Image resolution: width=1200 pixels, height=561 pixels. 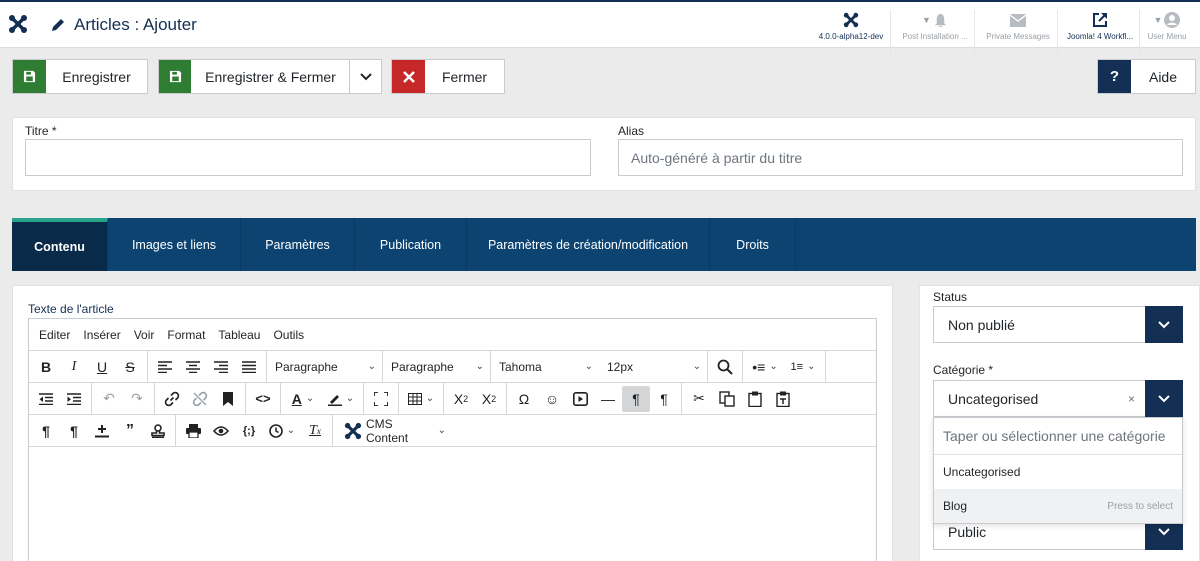 I want to click on copy-icon, so click(x=727, y=399).